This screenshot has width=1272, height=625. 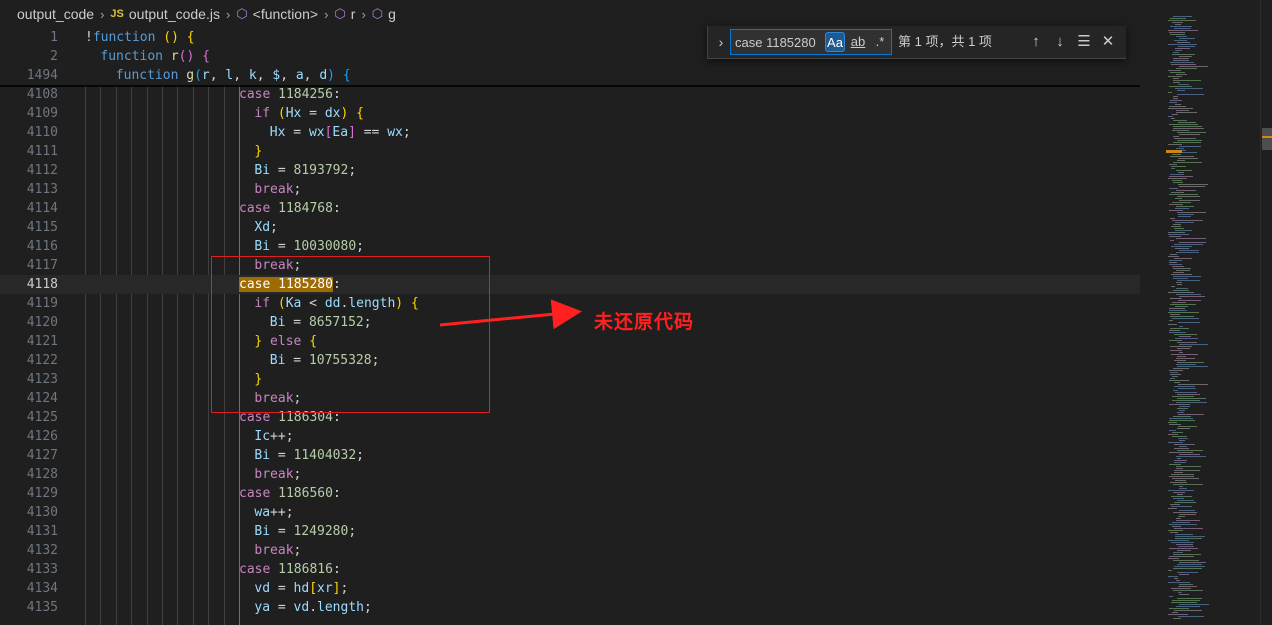 I want to click on next-match-arrow-down-icon: ↓, so click(x=1060, y=42).